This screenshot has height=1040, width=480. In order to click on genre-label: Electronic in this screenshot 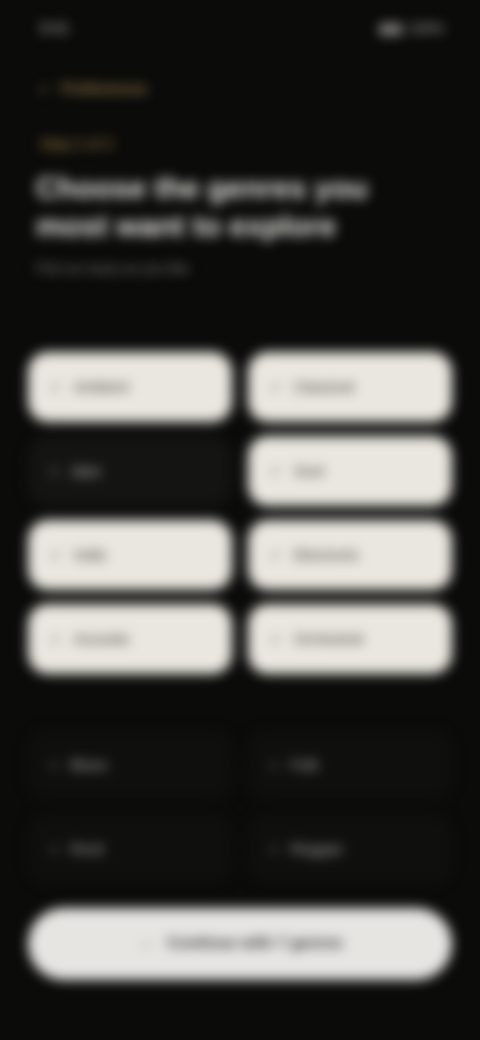, I will do `click(326, 555)`.